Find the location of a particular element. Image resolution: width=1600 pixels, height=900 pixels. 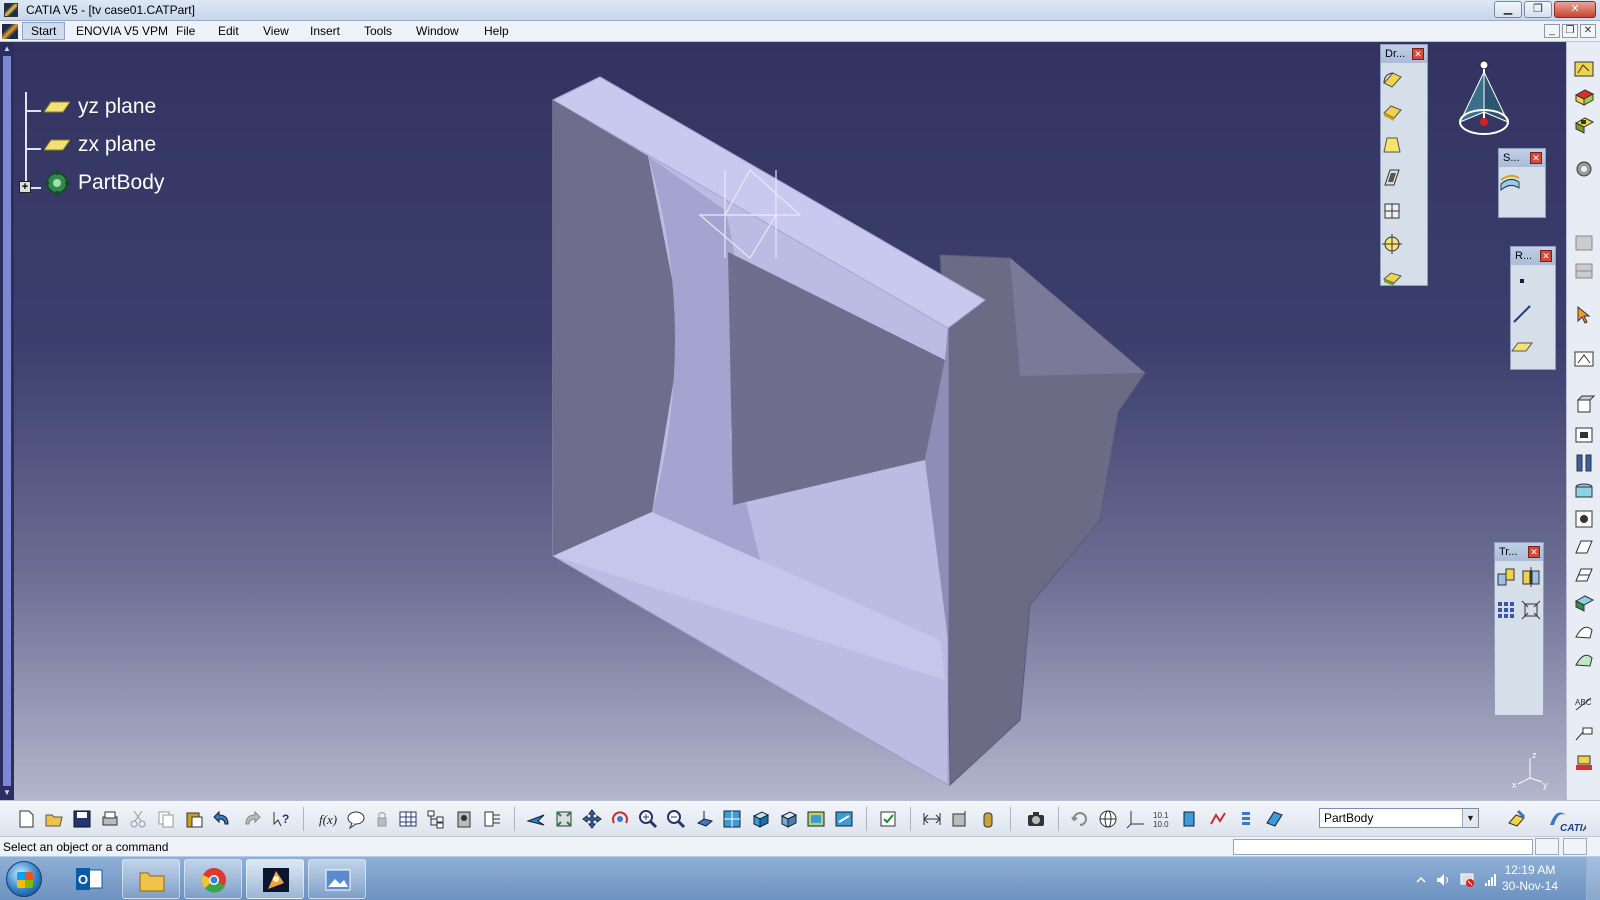

part-design-workbench-icon is located at coordinates (1516, 819).